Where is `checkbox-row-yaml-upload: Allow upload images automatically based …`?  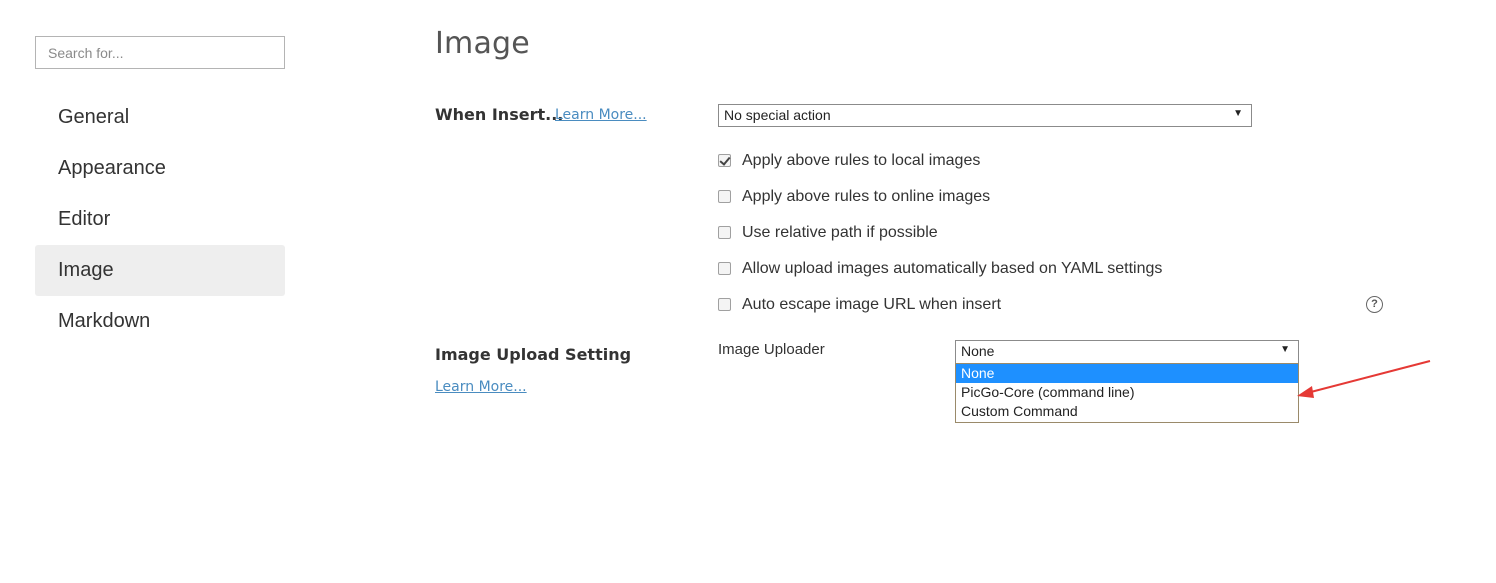 checkbox-row-yaml-upload: Allow upload images automatically based … is located at coordinates (940, 269).